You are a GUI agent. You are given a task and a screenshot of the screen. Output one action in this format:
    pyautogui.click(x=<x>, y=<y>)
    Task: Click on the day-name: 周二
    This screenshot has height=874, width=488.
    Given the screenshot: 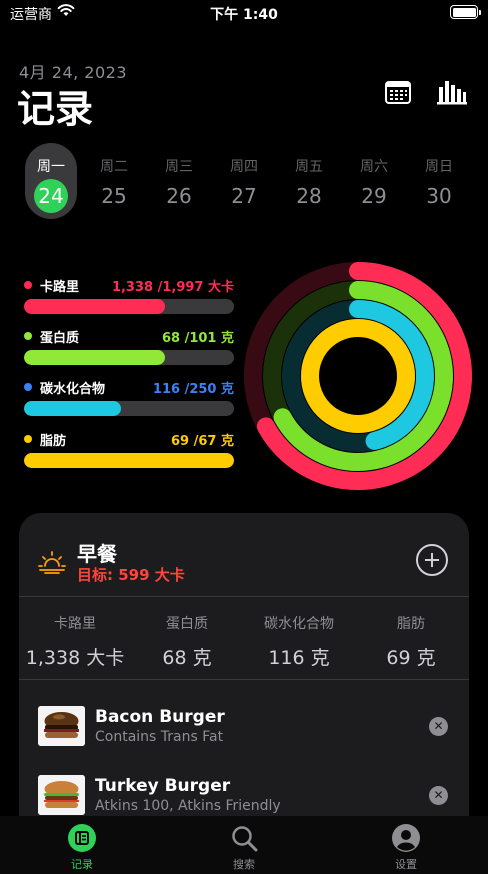 What is the action you would take?
    pyautogui.click(x=114, y=167)
    